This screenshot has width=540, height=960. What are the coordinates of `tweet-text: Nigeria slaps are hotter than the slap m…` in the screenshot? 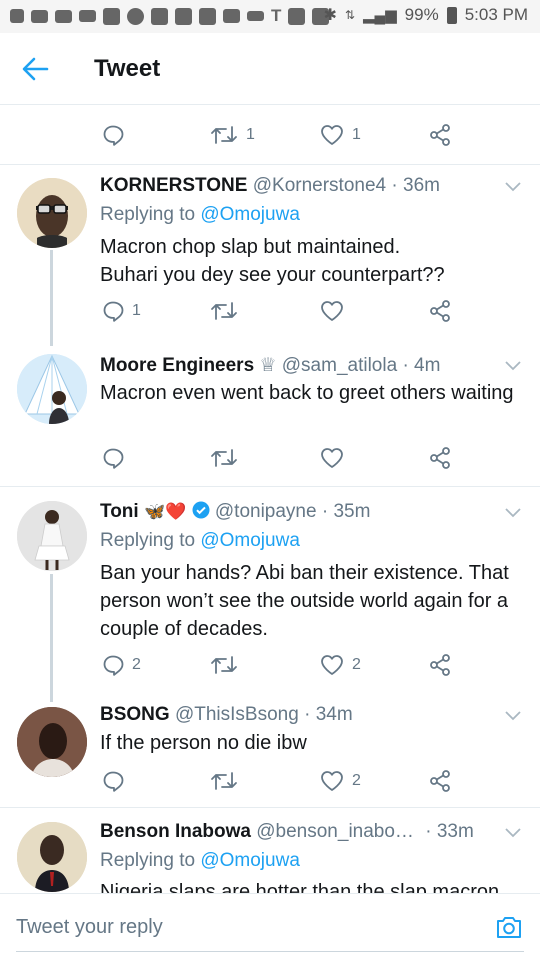 It's located at (300, 887).